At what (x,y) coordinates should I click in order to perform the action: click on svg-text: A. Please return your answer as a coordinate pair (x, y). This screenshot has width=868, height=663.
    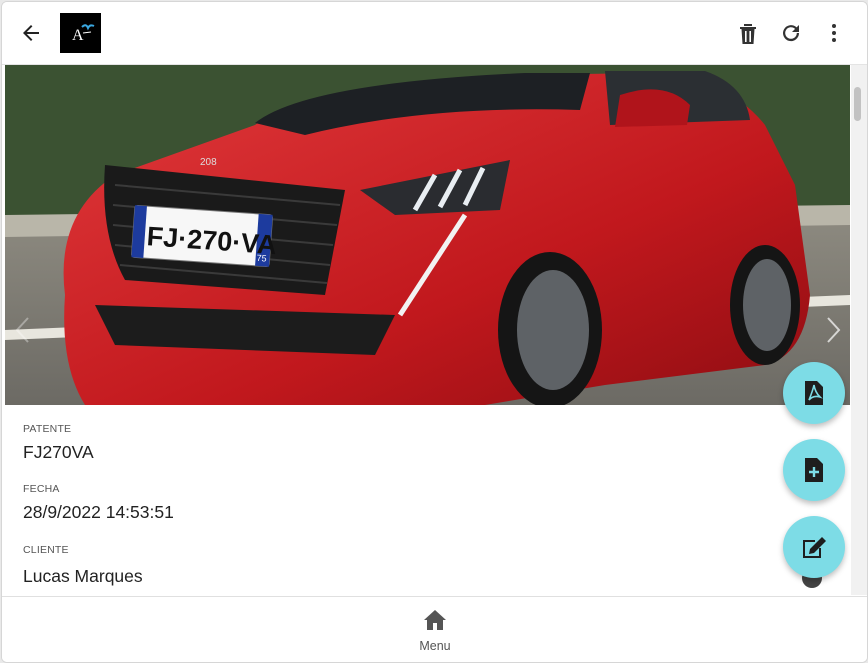
    Looking at the image, I should click on (78, 35).